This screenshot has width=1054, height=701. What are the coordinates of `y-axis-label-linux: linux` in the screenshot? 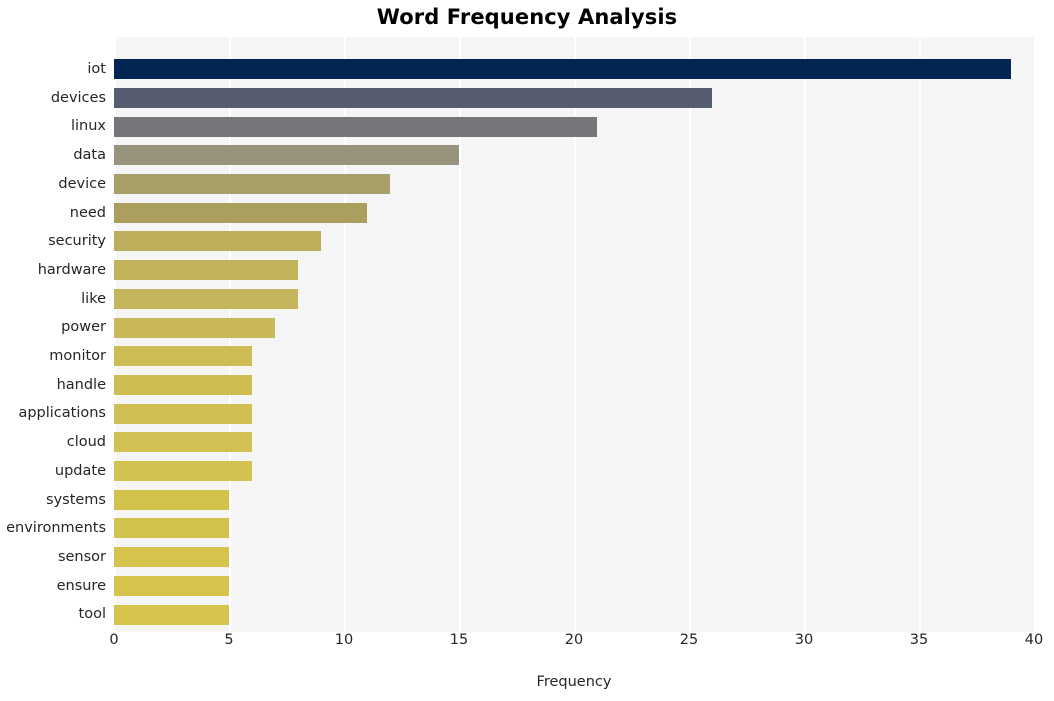 It's located at (88, 126).